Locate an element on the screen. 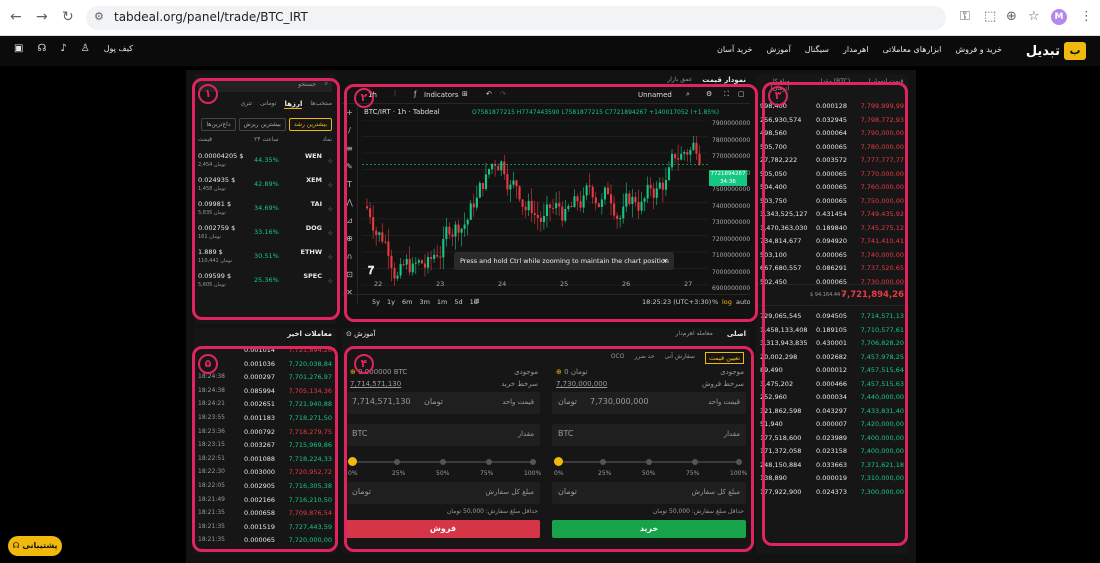  layout-grid-icon: ⊞ is located at coordinates (465, 94).